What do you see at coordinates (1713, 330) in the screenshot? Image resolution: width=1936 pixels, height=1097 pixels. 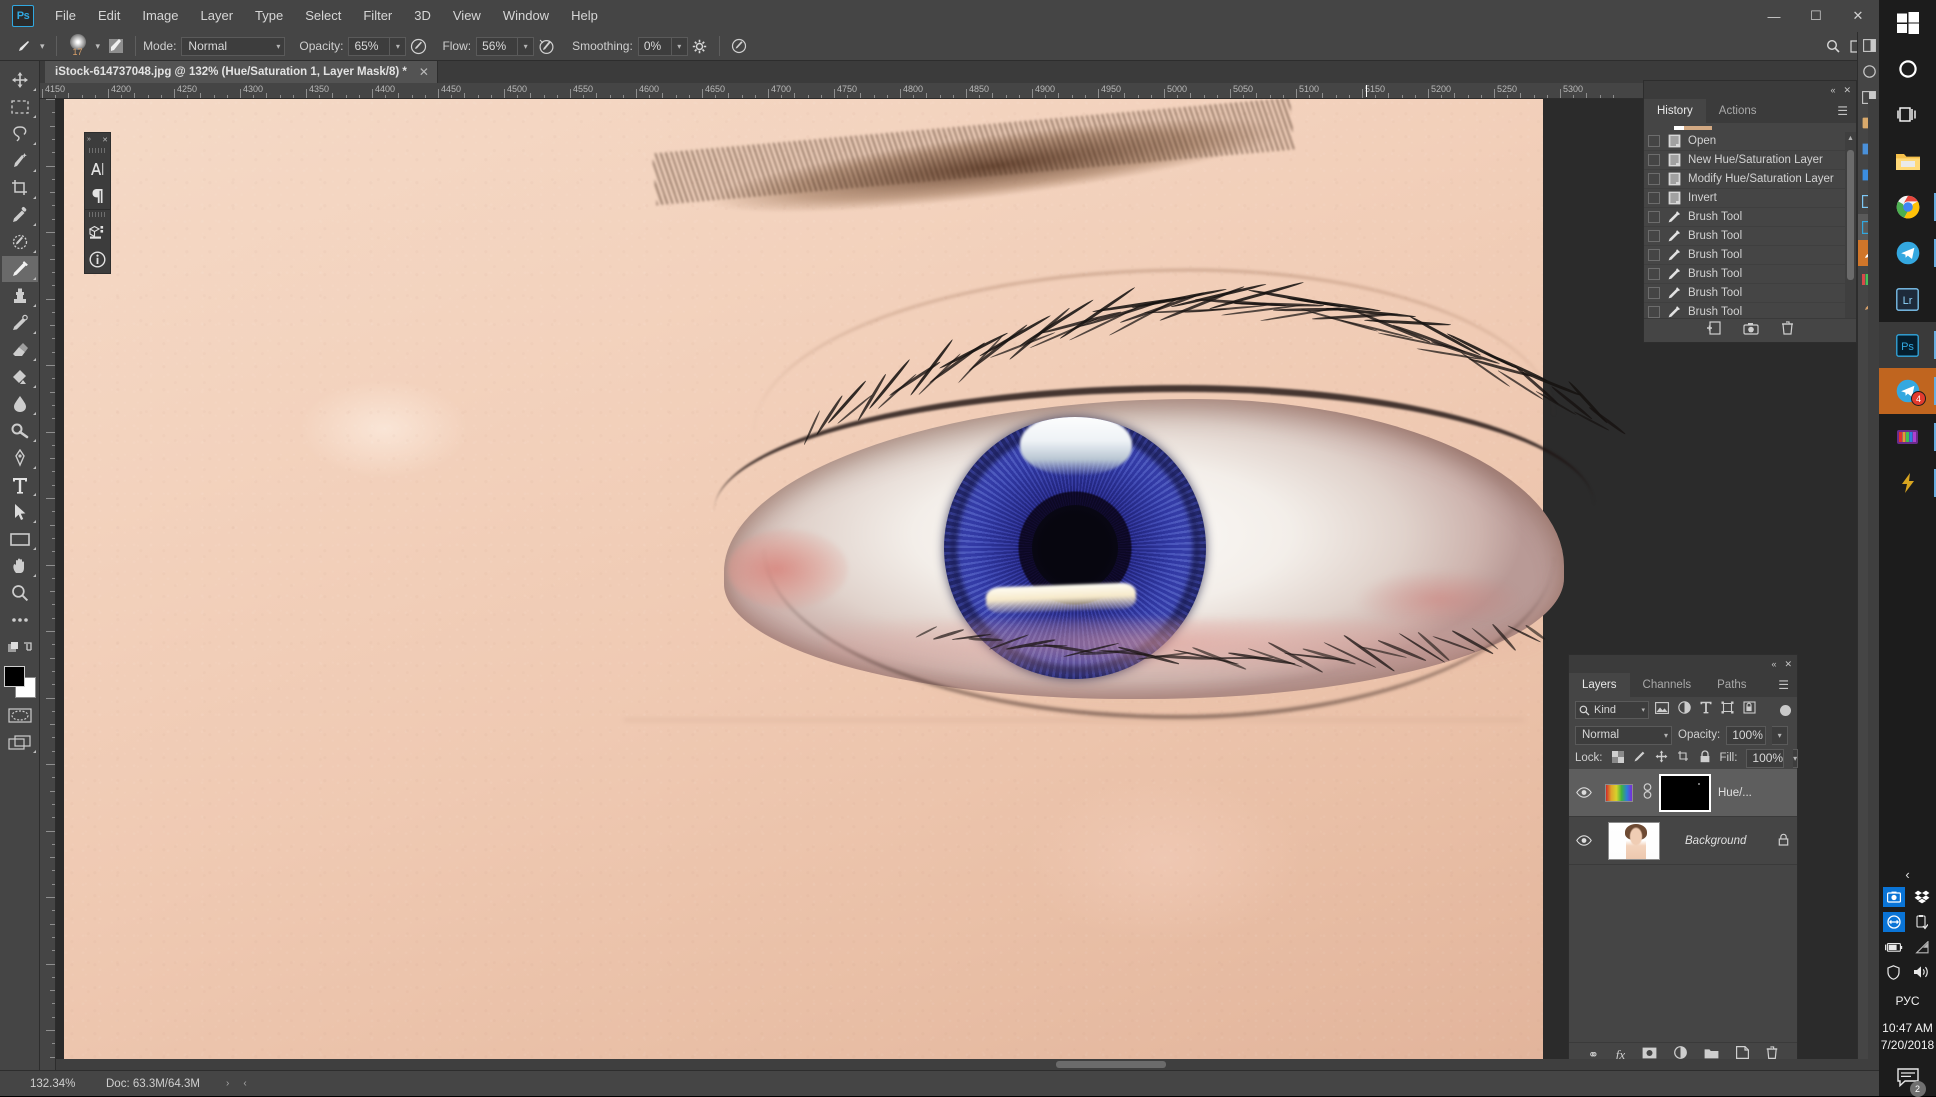 I see `create-document-from-state-button` at bounding box center [1713, 330].